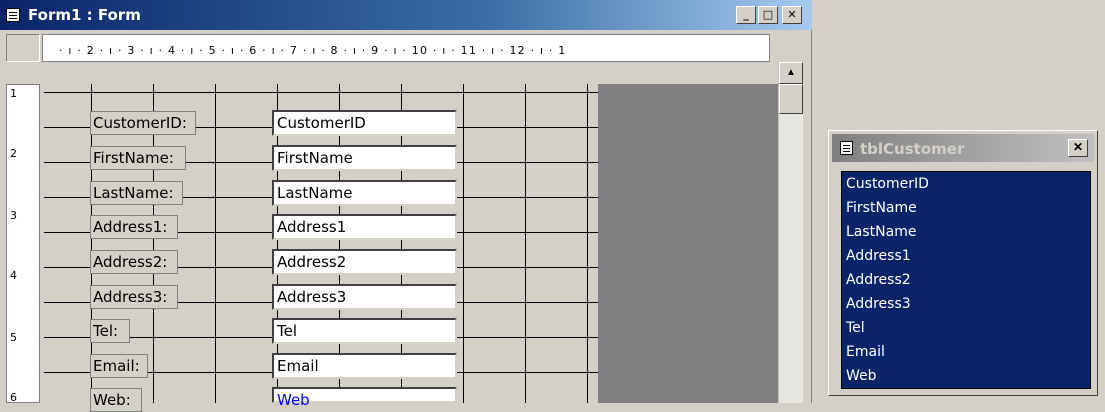 This screenshot has width=1105, height=412. What do you see at coordinates (791, 99) in the screenshot?
I see `scroll-thumb` at bounding box center [791, 99].